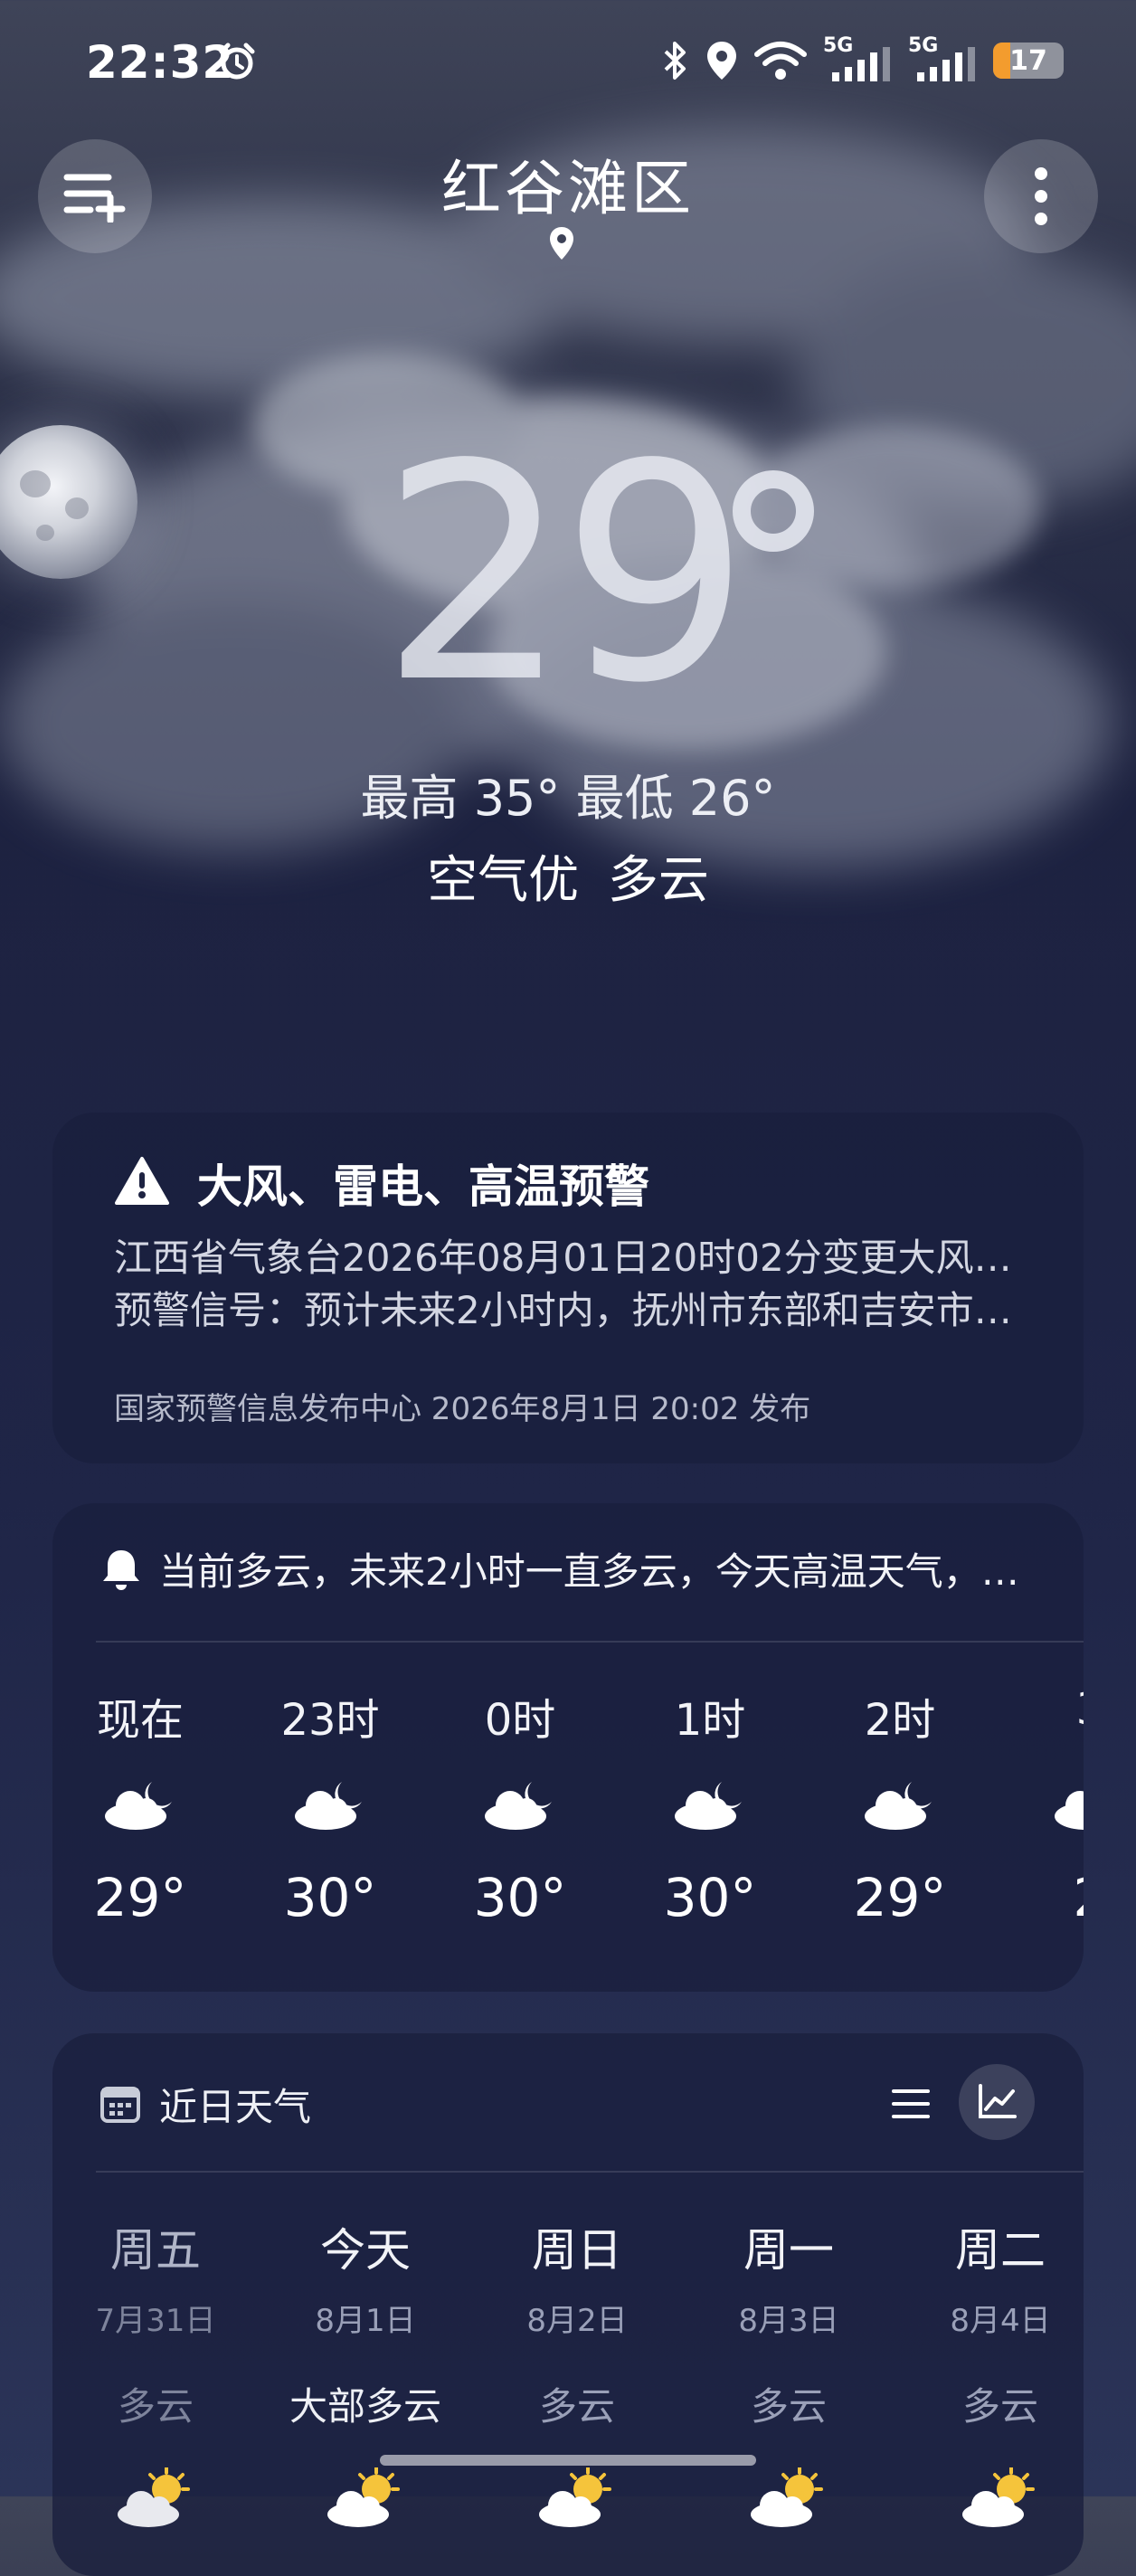 Image resolution: width=1136 pixels, height=2576 pixels. I want to click on day-date: 8月1日, so click(365, 2321).